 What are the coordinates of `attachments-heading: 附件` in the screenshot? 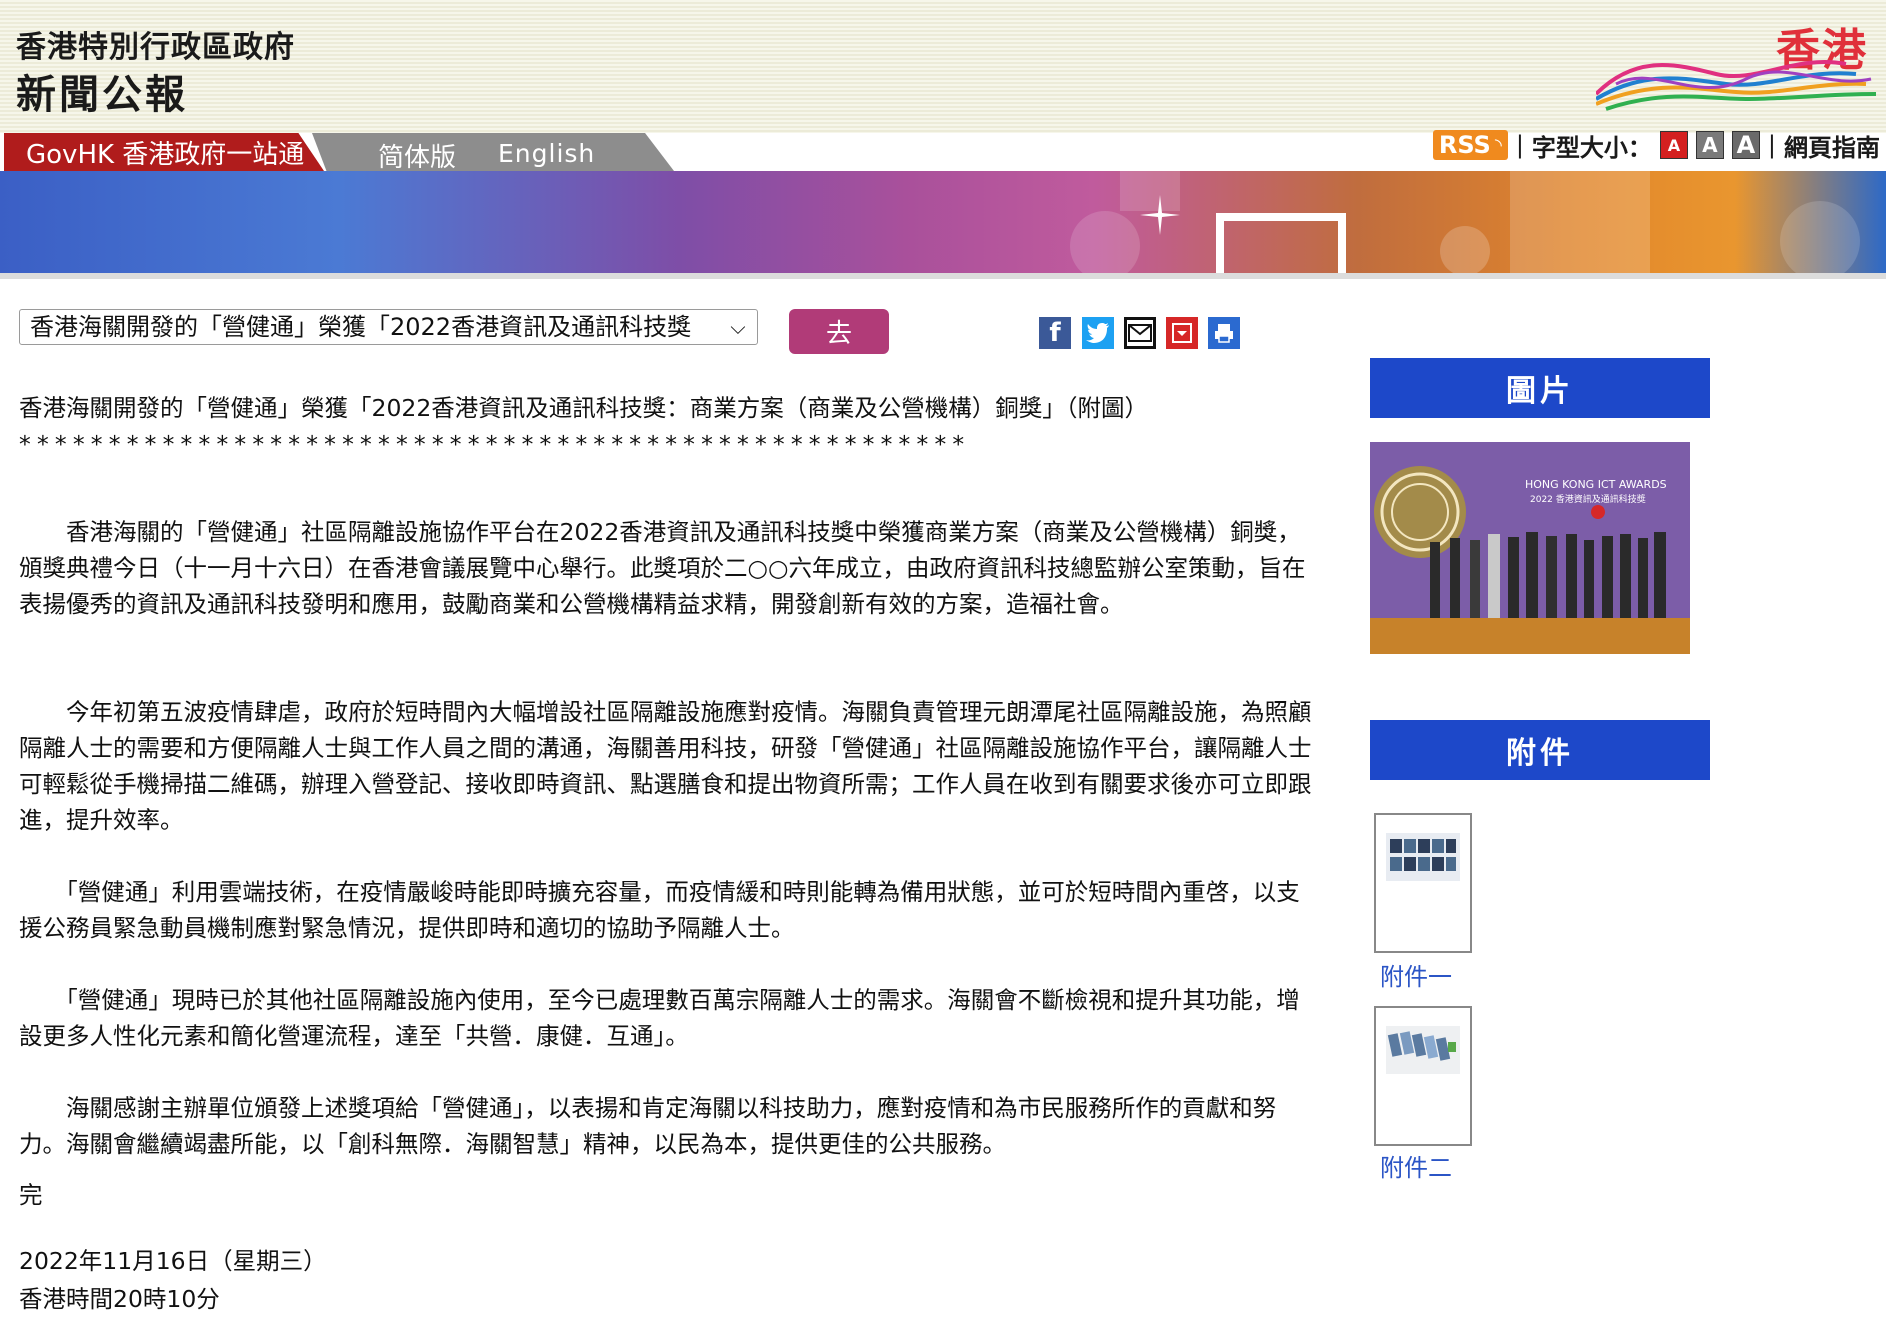 It's located at (1540, 750).